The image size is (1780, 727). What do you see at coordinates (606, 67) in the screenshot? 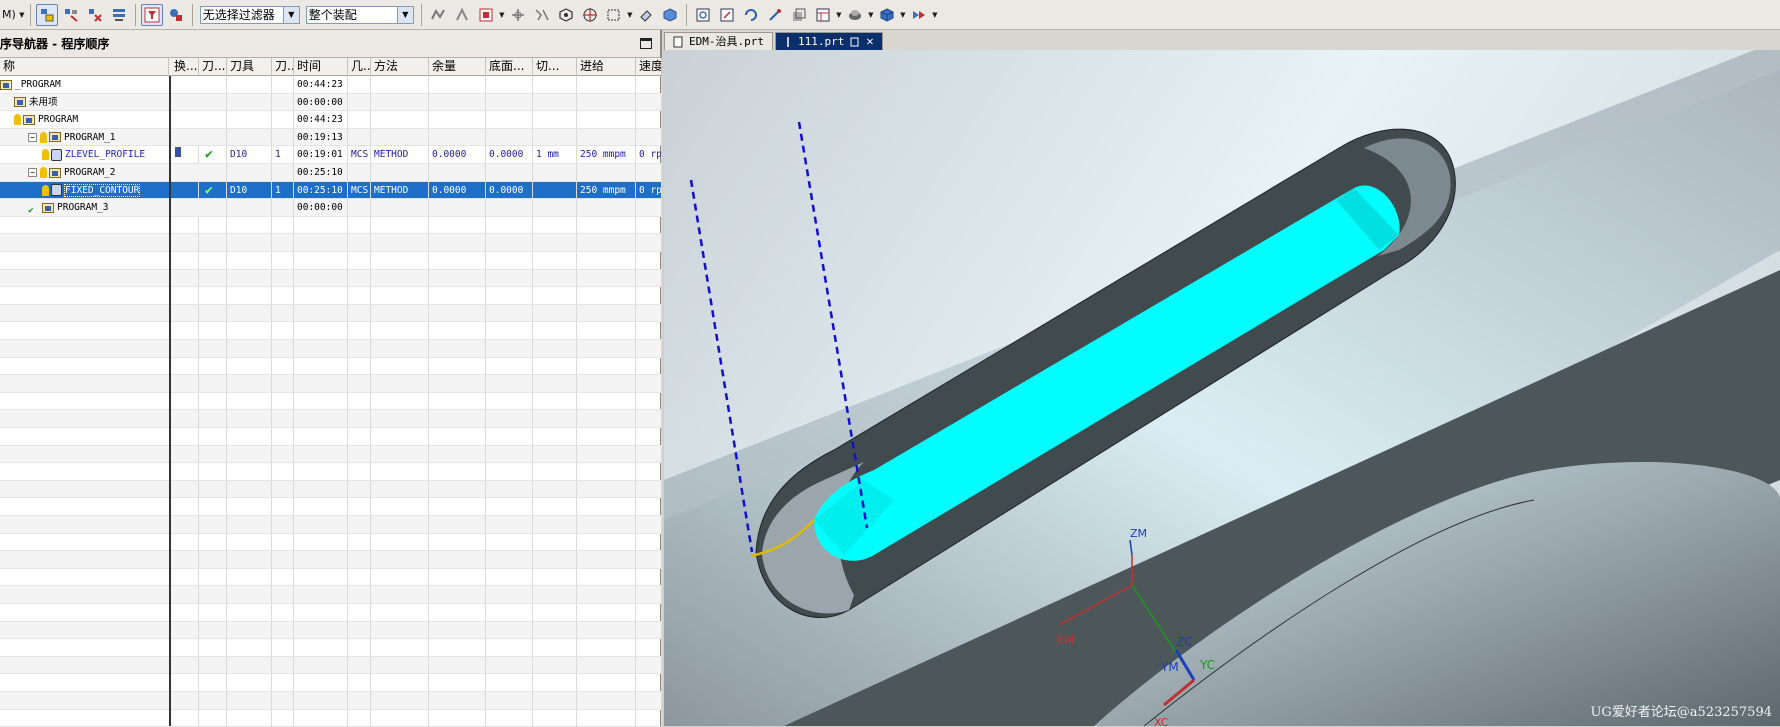
I see `column-header: 进给` at bounding box center [606, 67].